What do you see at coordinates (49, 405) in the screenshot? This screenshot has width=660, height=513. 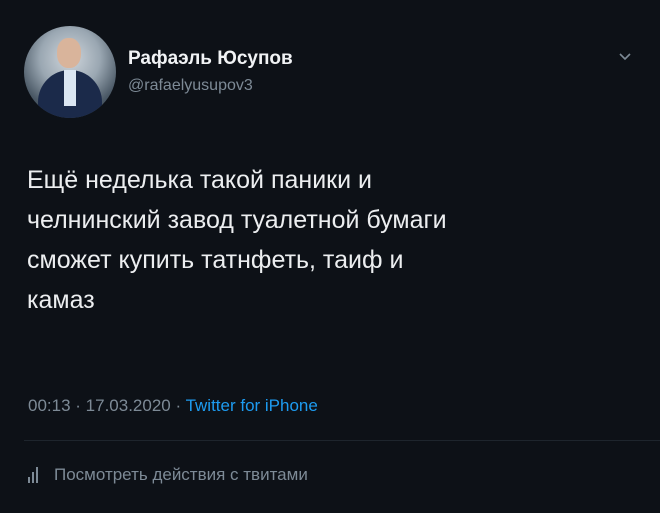 I see `tweet-time: 00:13` at bounding box center [49, 405].